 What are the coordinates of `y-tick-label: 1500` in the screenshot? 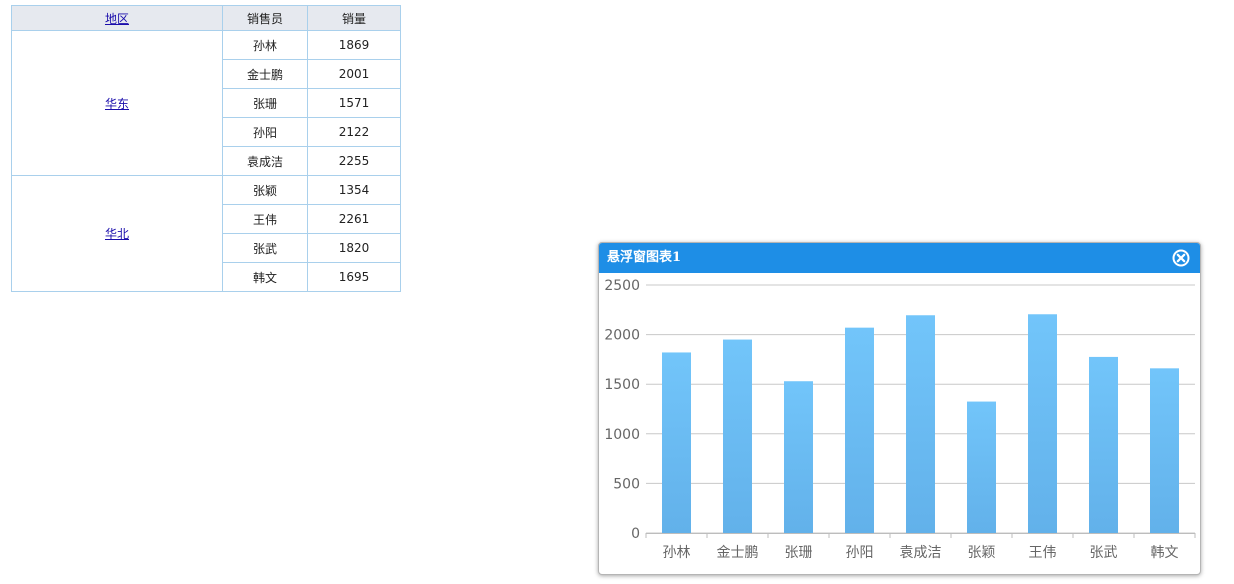 It's located at (622, 385).